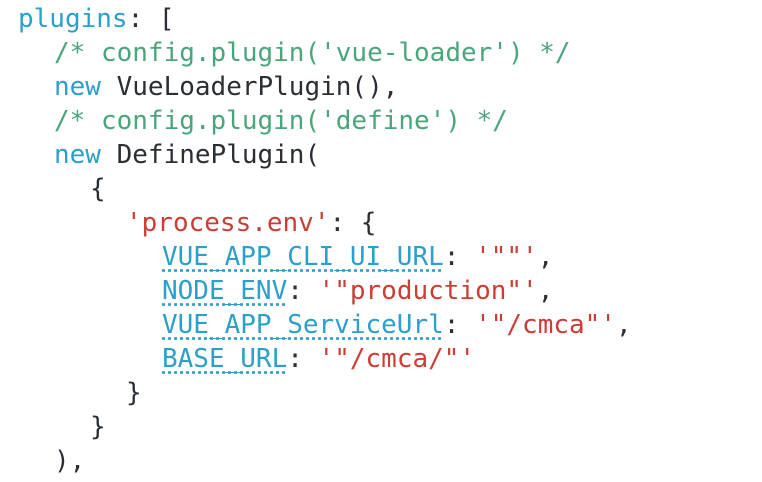  Describe the element at coordinates (325, 155) in the screenshot. I see `code-line: new DefinePlugin(` at that location.